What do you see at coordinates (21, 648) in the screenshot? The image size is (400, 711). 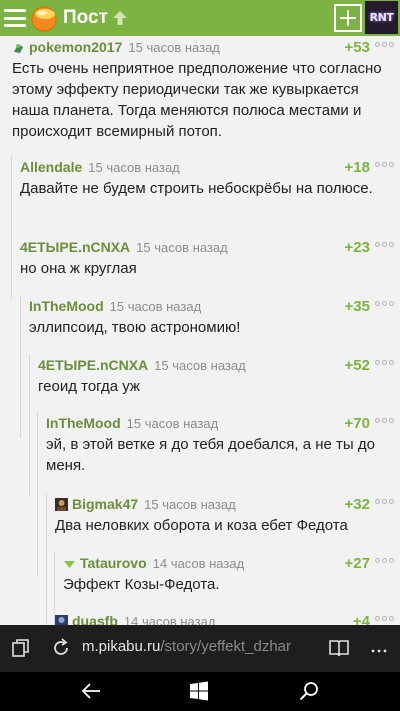 I see `tabs-icon` at bounding box center [21, 648].